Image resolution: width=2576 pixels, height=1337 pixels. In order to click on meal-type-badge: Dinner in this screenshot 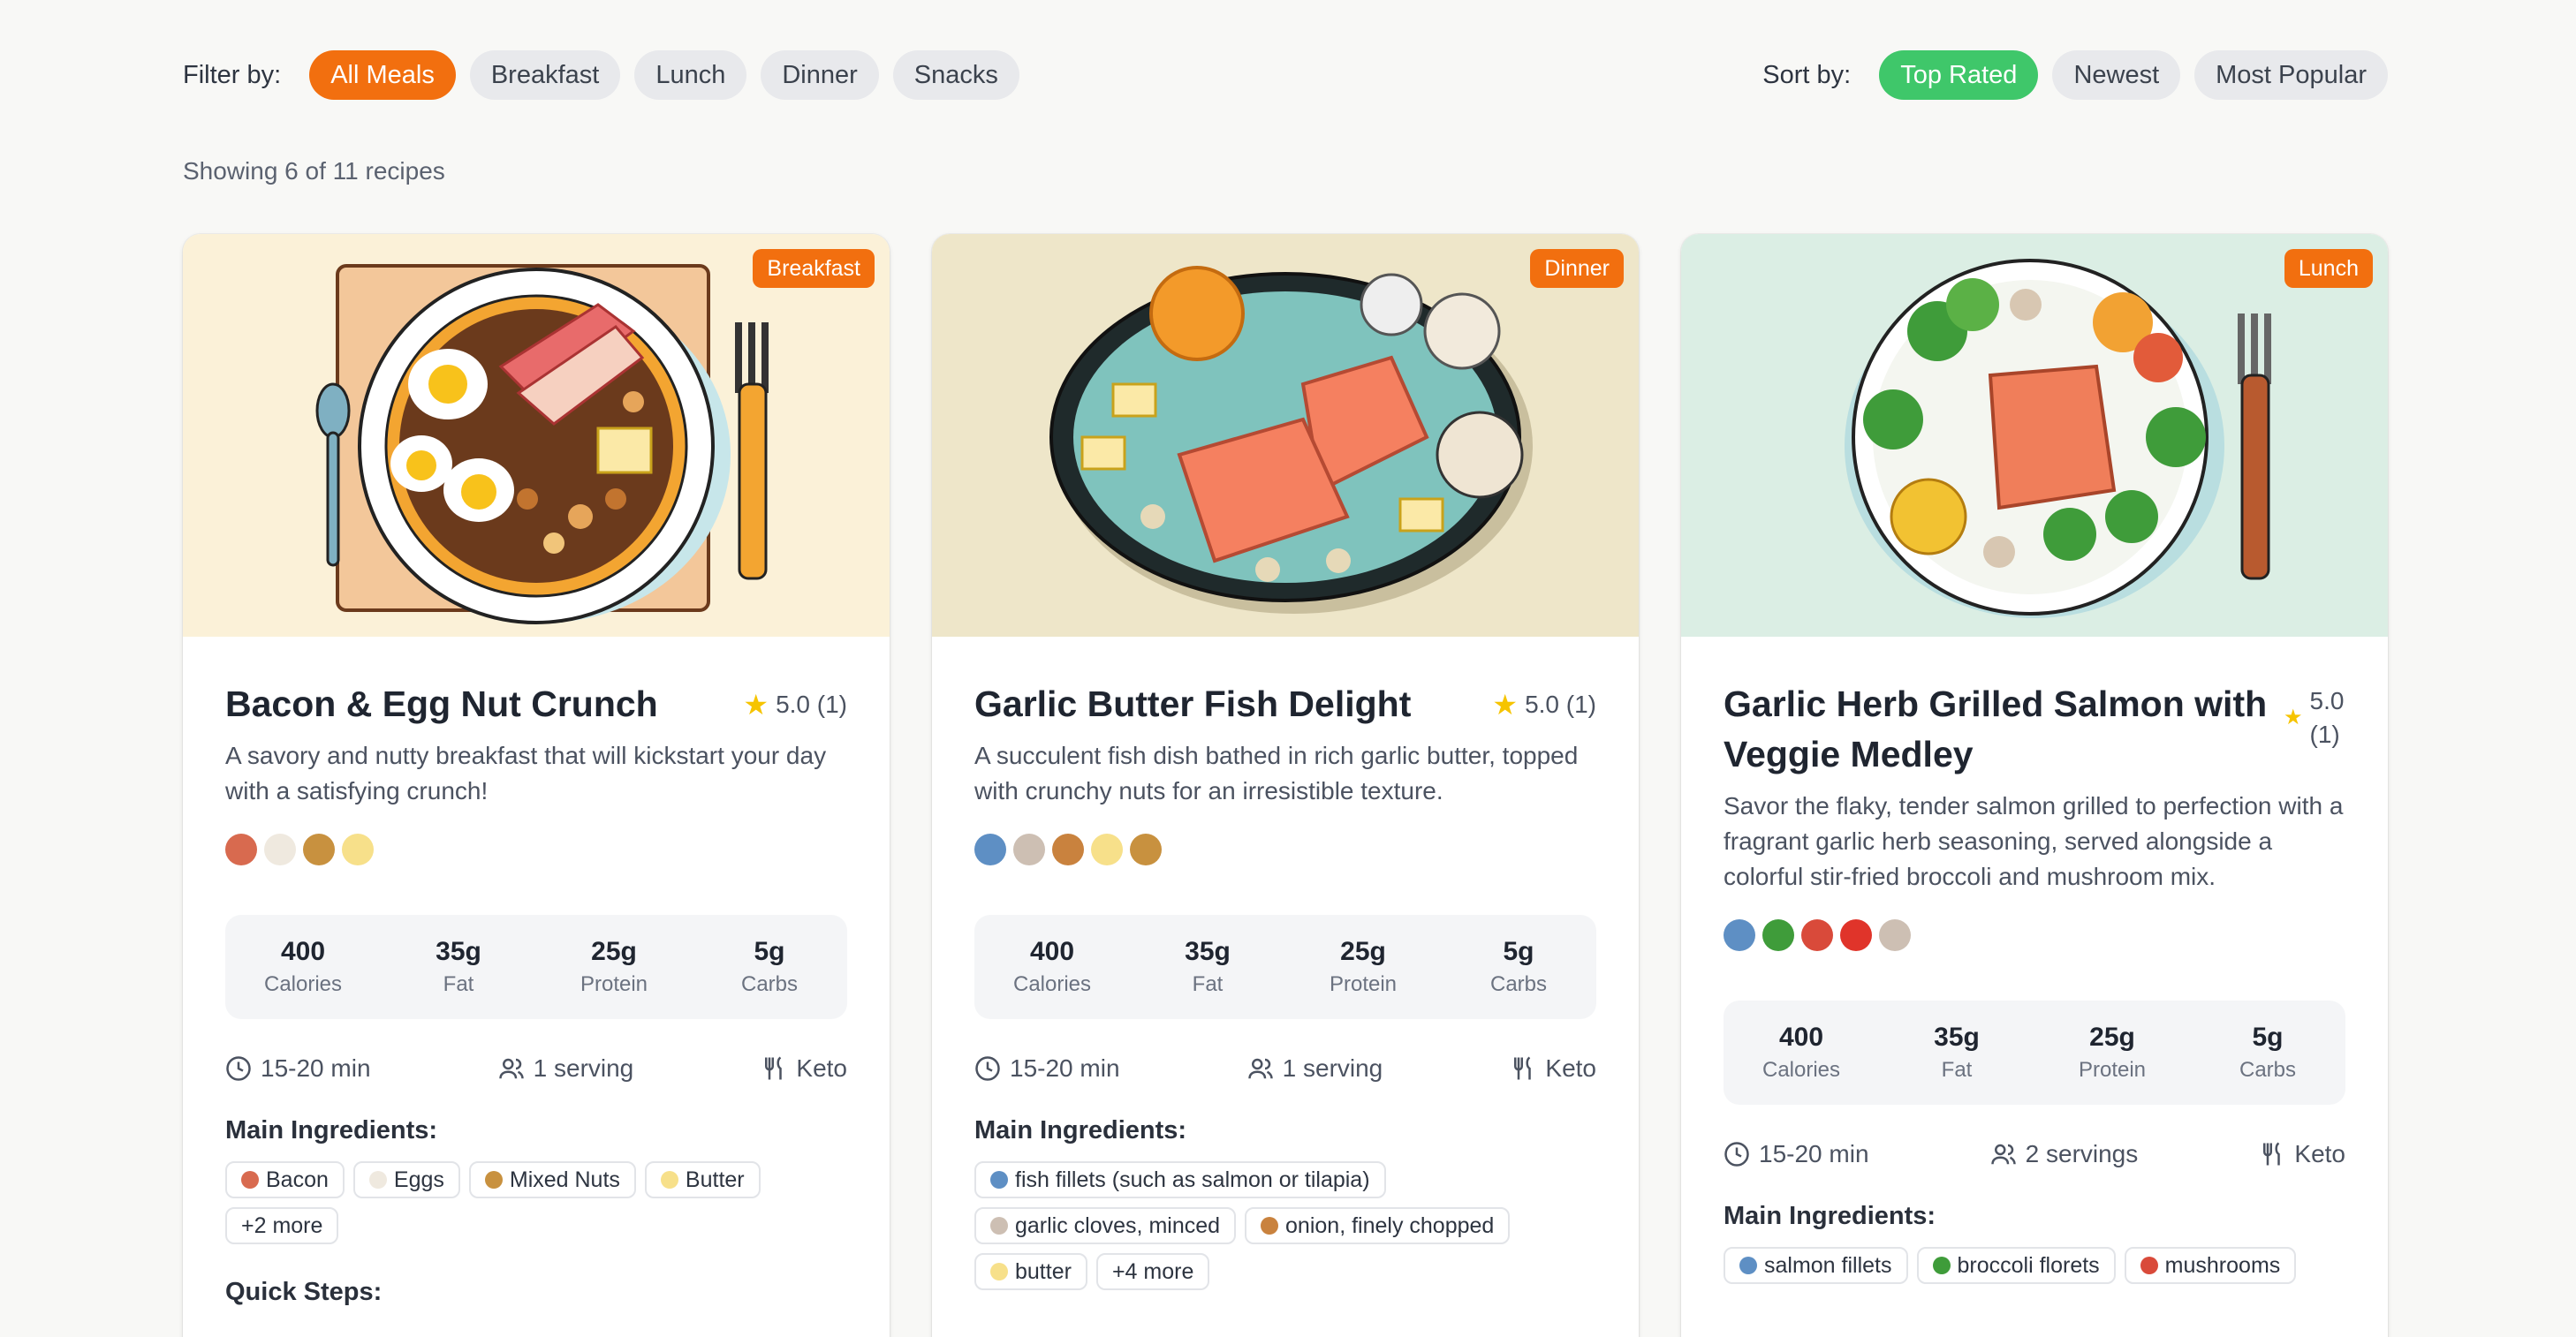, I will do `click(1577, 268)`.